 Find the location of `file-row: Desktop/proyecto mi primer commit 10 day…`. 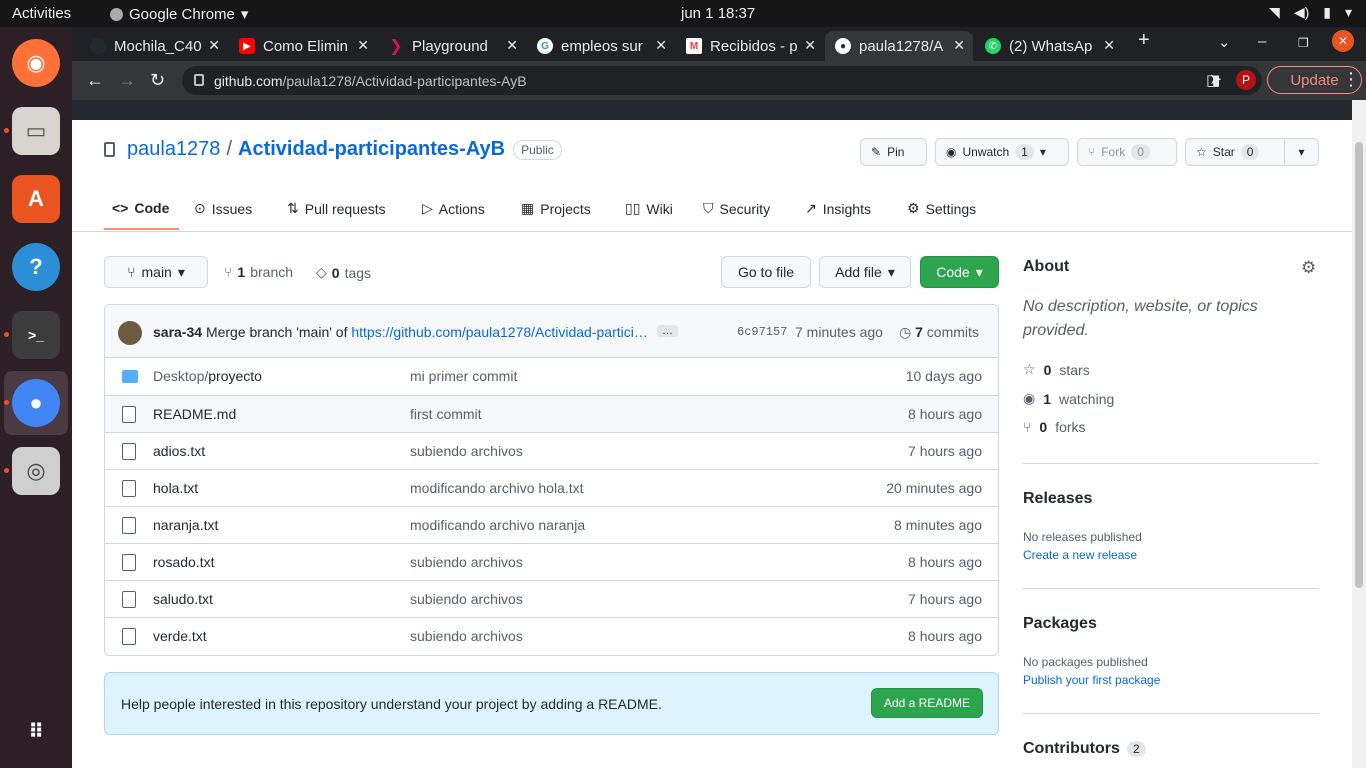

file-row: Desktop/proyecto mi primer commit 10 day… is located at coordinates (551, 376).